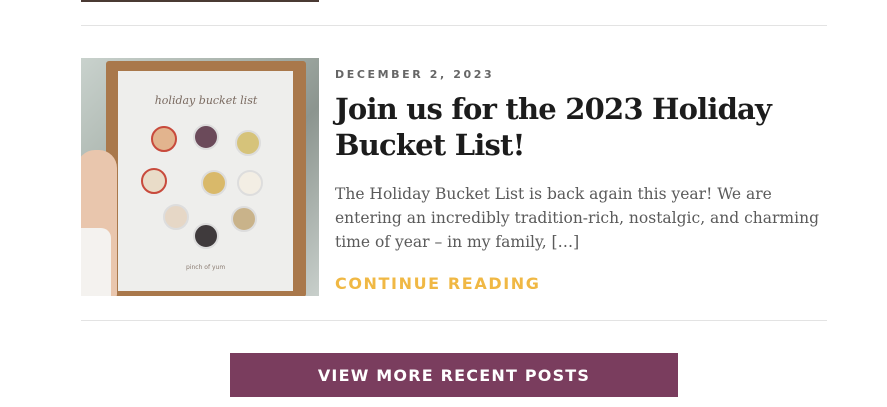  What do you see at coordinates (206, 100) in the screenshot?
I see `thumbnail-printed-title: holiday bucket list` at bounding box center [206, 100].